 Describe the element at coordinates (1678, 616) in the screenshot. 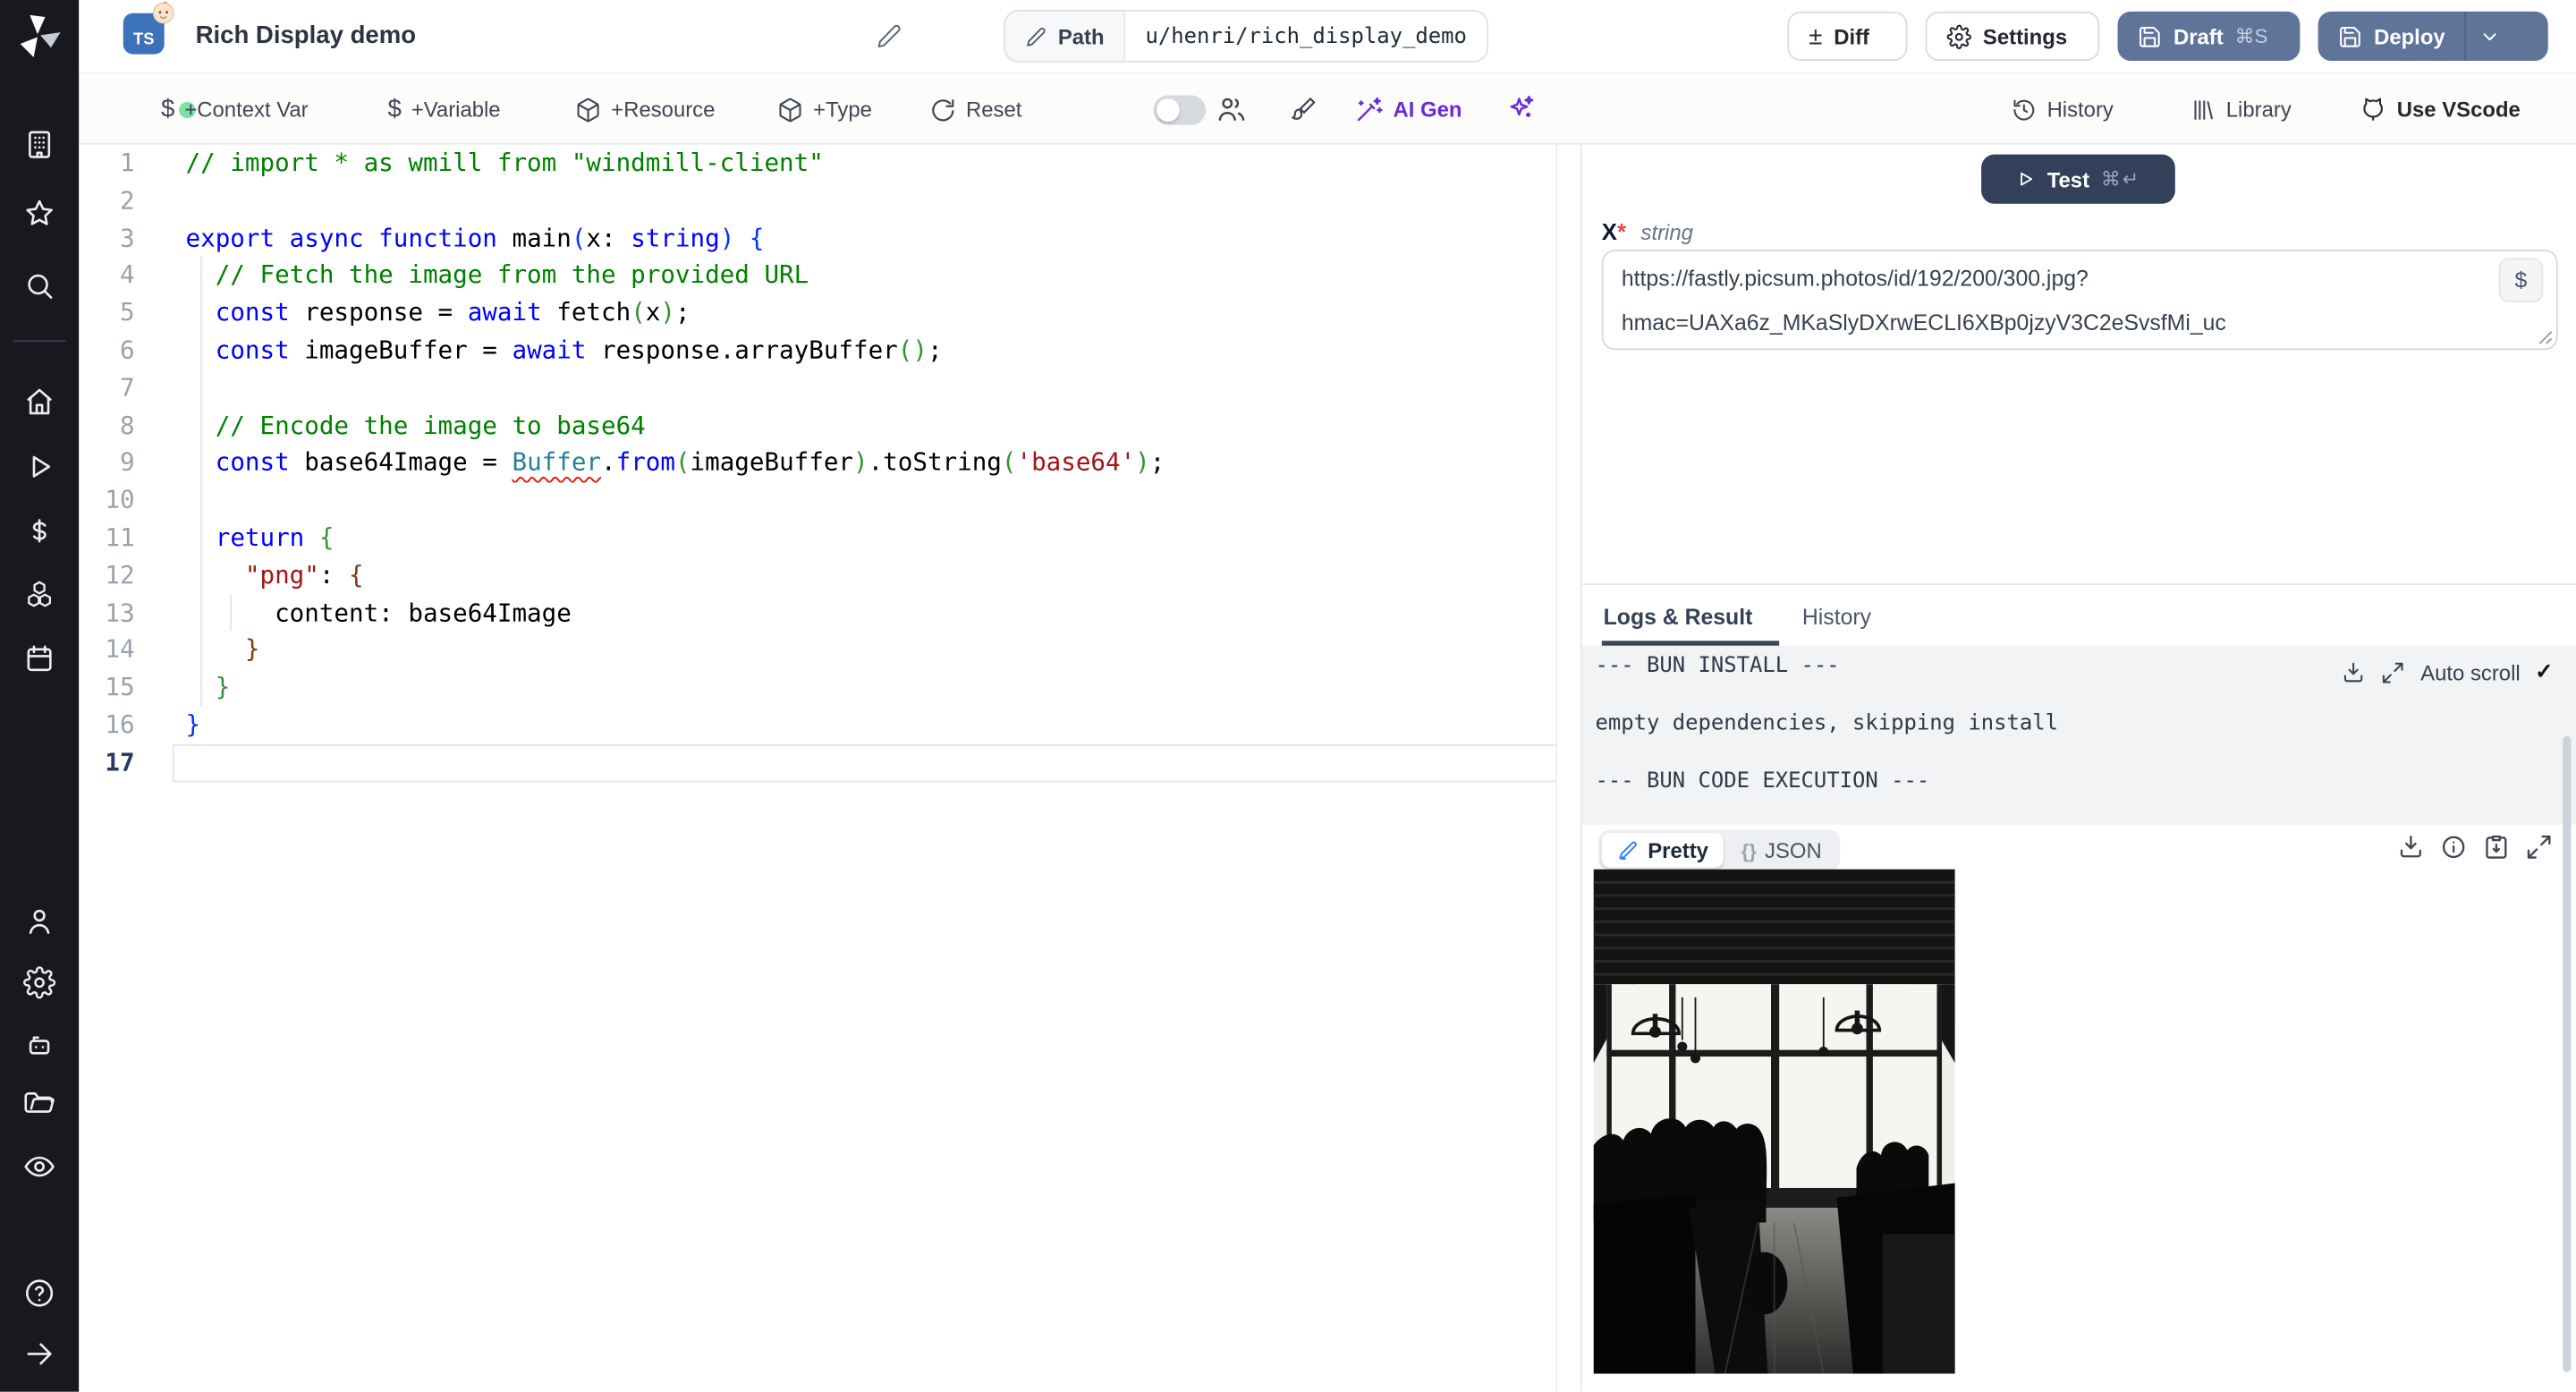

I see `tab-logs-result: Logs & Result` at that location.